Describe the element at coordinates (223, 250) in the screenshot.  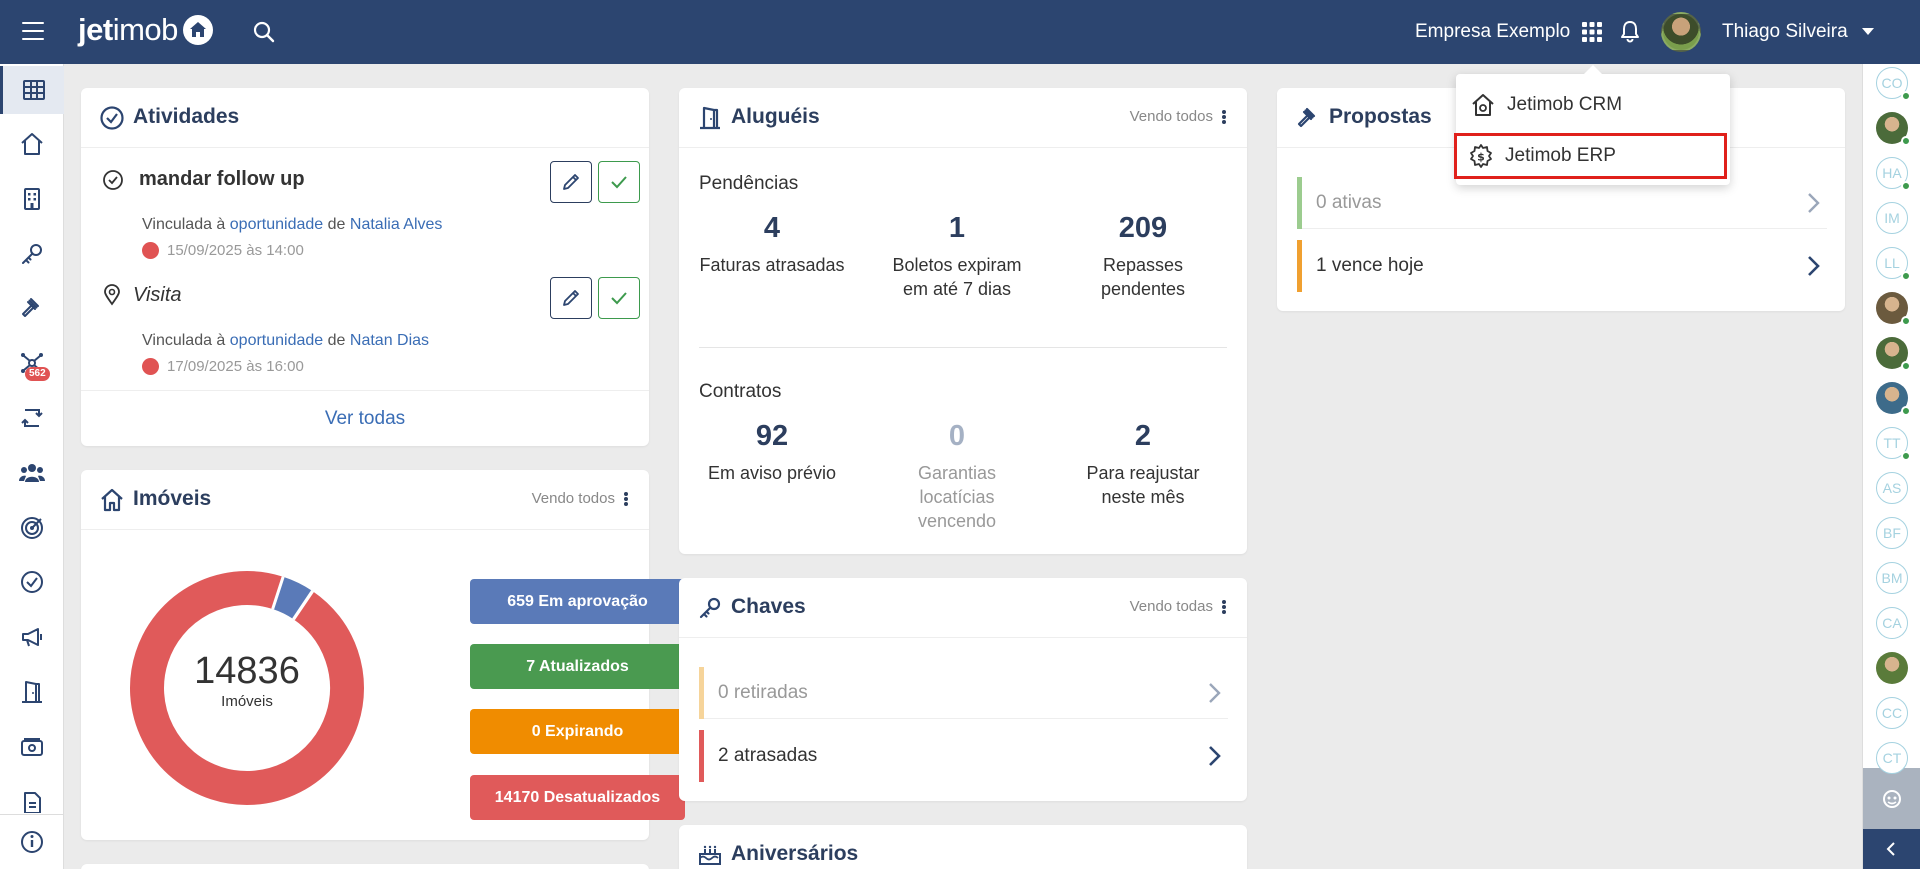
I see `activity-date: 15/09/2025 às 14:00` at that location.